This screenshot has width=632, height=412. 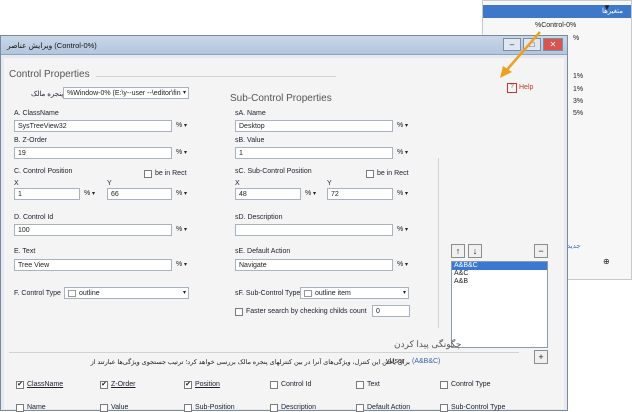 I want to click on arrow-shaft, so click(x=522, y=52).